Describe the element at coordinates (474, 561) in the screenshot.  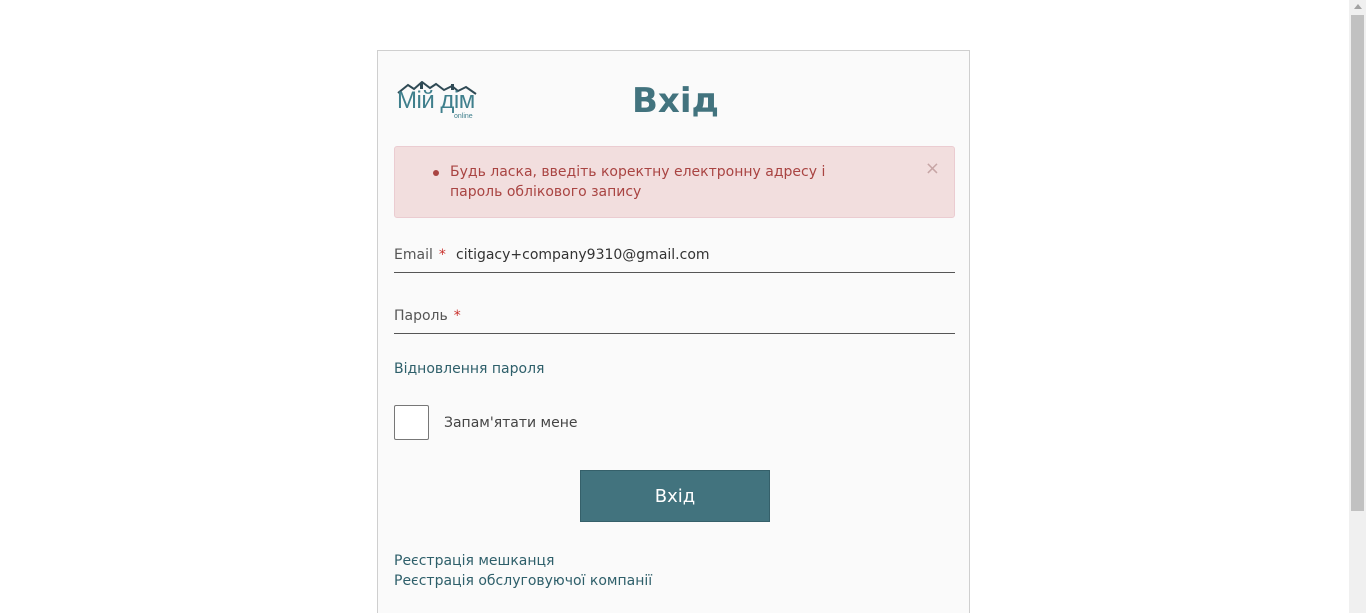
I see `register-resident-link: Реєстрація мешканця` at that location.